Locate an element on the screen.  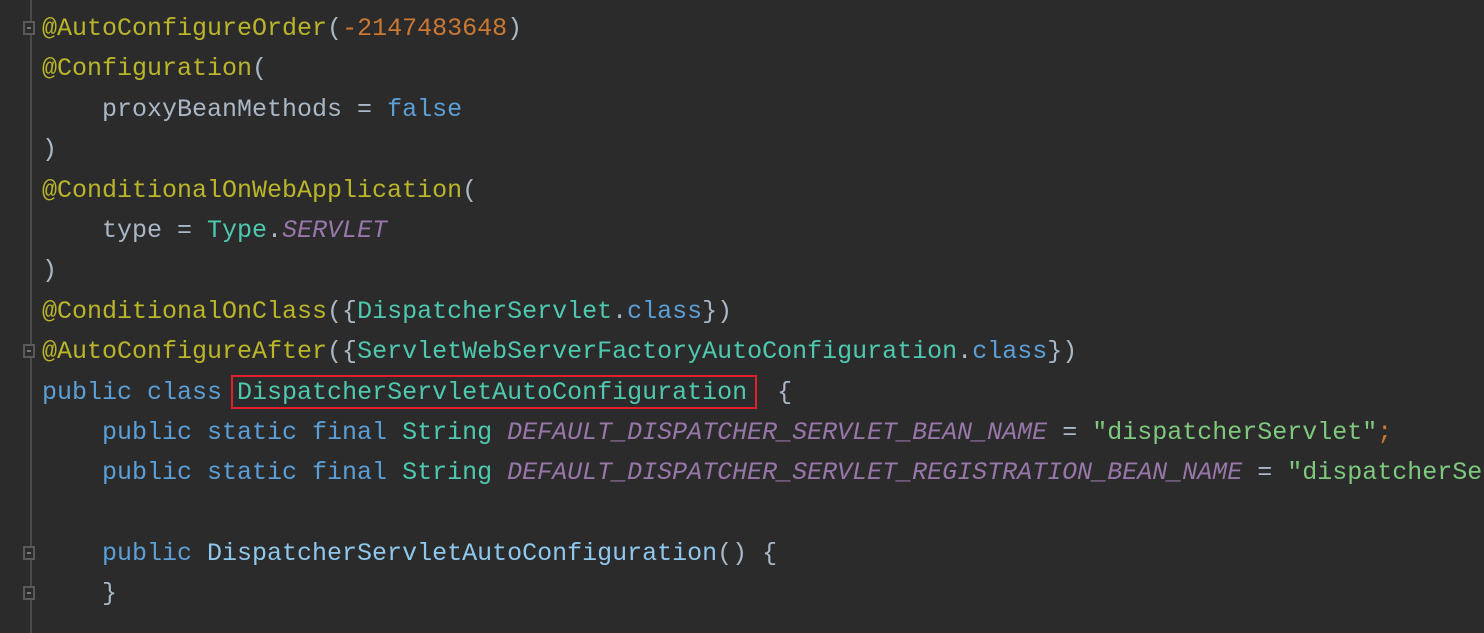
code-token: false is located at coordinates (425, 109).